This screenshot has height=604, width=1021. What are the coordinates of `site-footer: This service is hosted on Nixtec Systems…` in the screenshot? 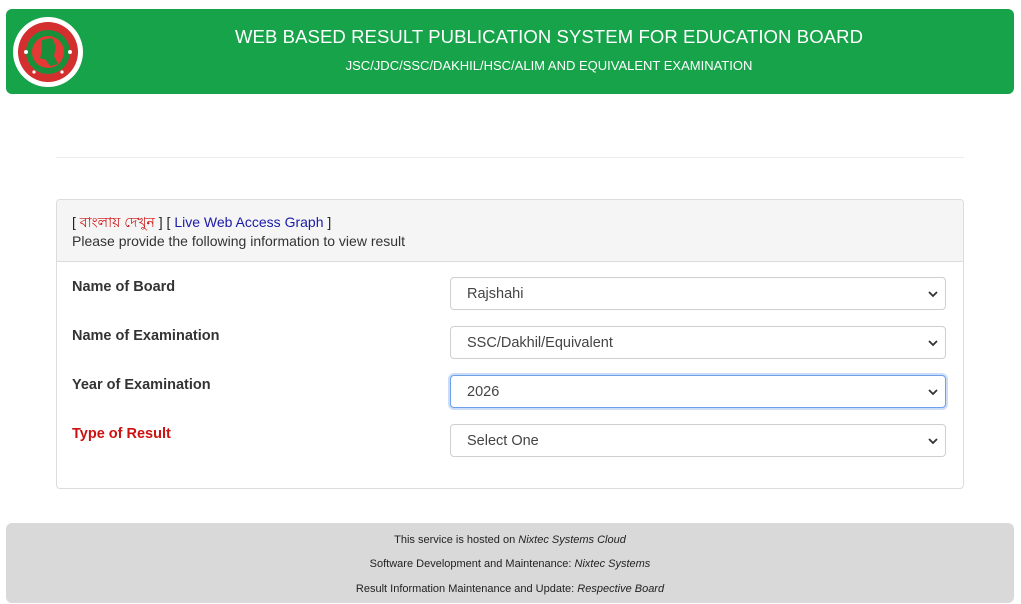 It's located at (510, 563).